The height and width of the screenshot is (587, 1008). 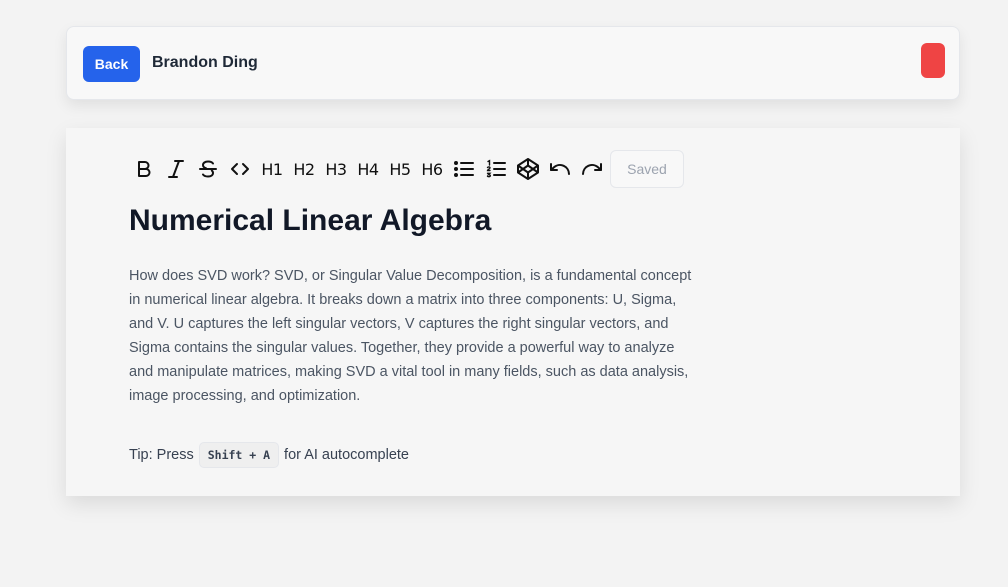 What do you see at coordinates (346, 455) in the screenshot?
I see `tip-suffix: for AI autocomplete` at bounding box center [346, 455].